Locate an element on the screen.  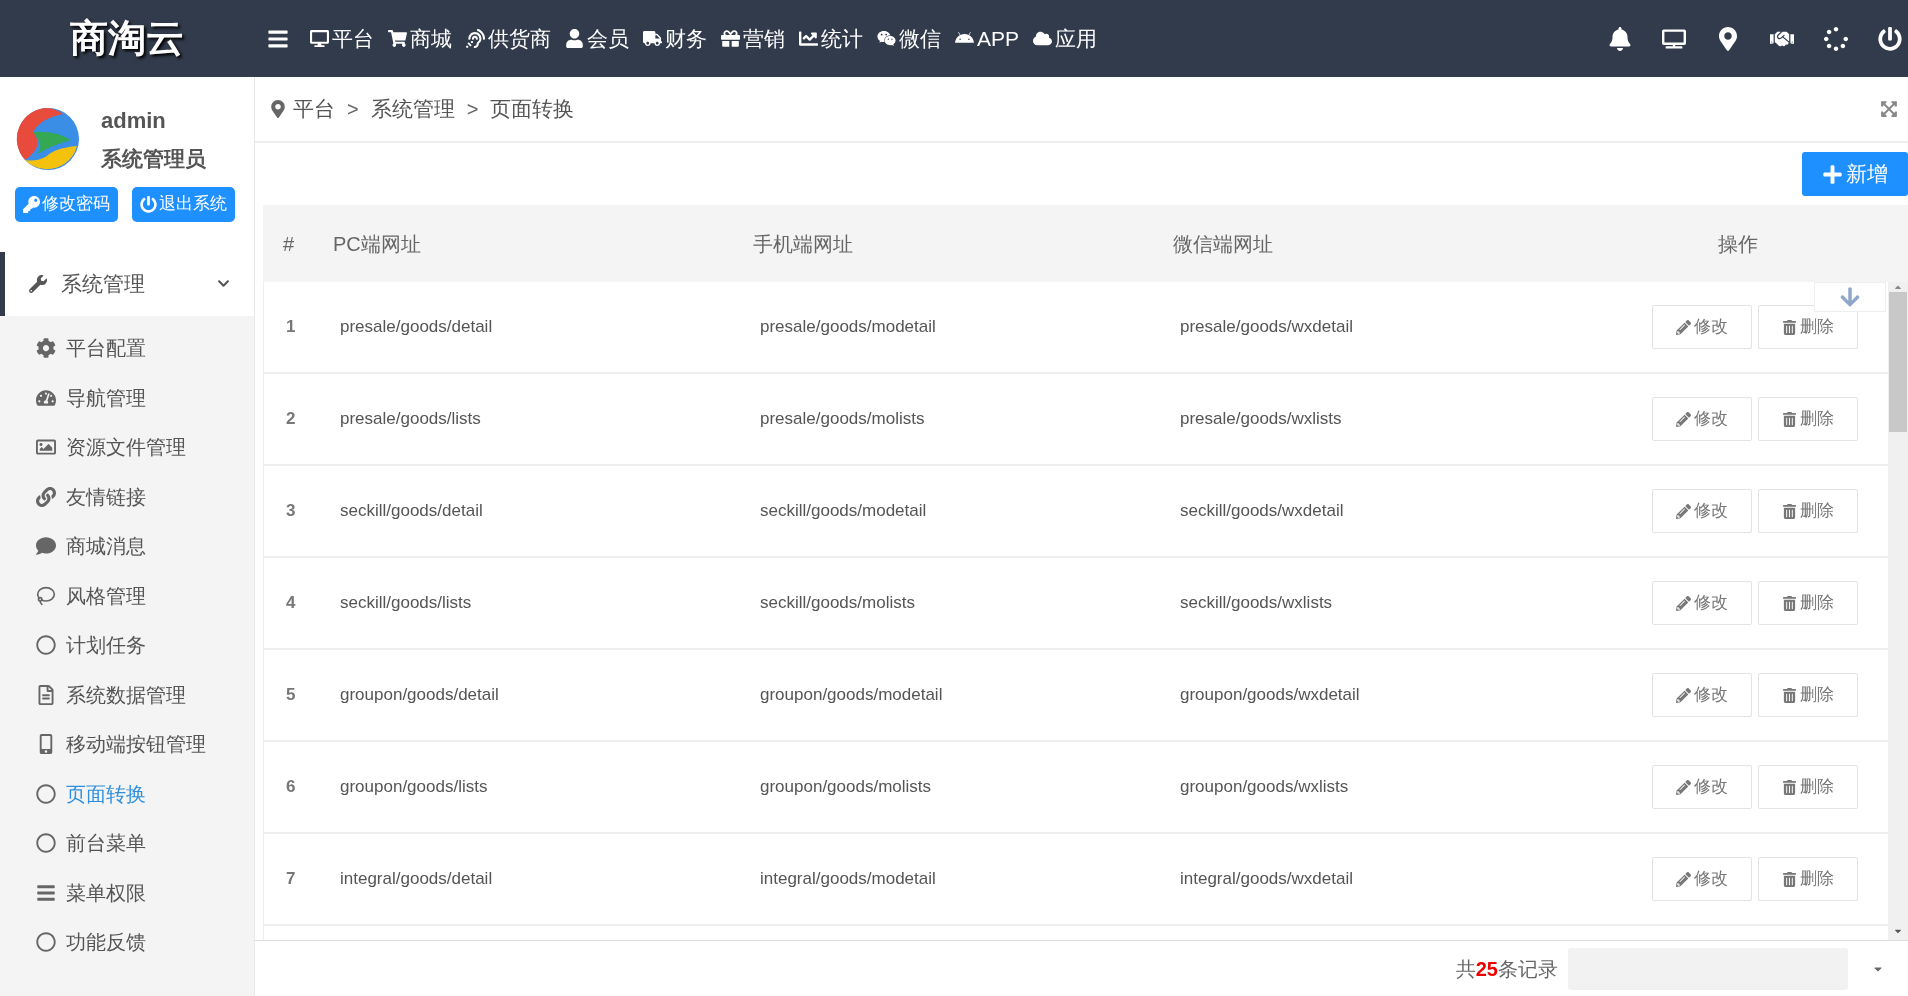
column-header: 微信端网址 is located at coordinates (1223, 244).